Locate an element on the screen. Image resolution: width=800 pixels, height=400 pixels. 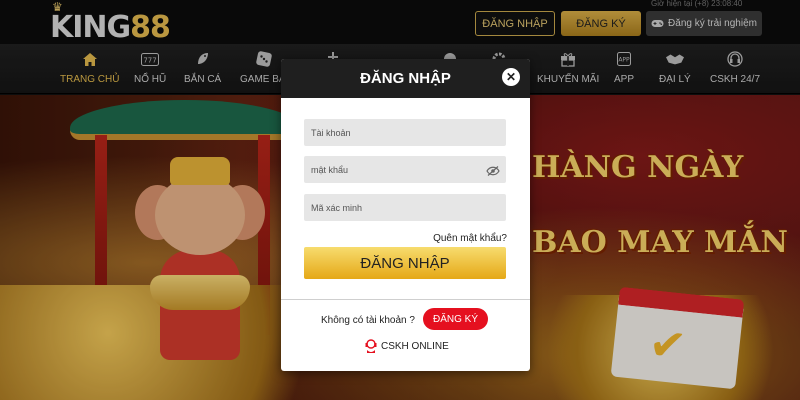
eye-off-icon is located at coordinates (493, 171).